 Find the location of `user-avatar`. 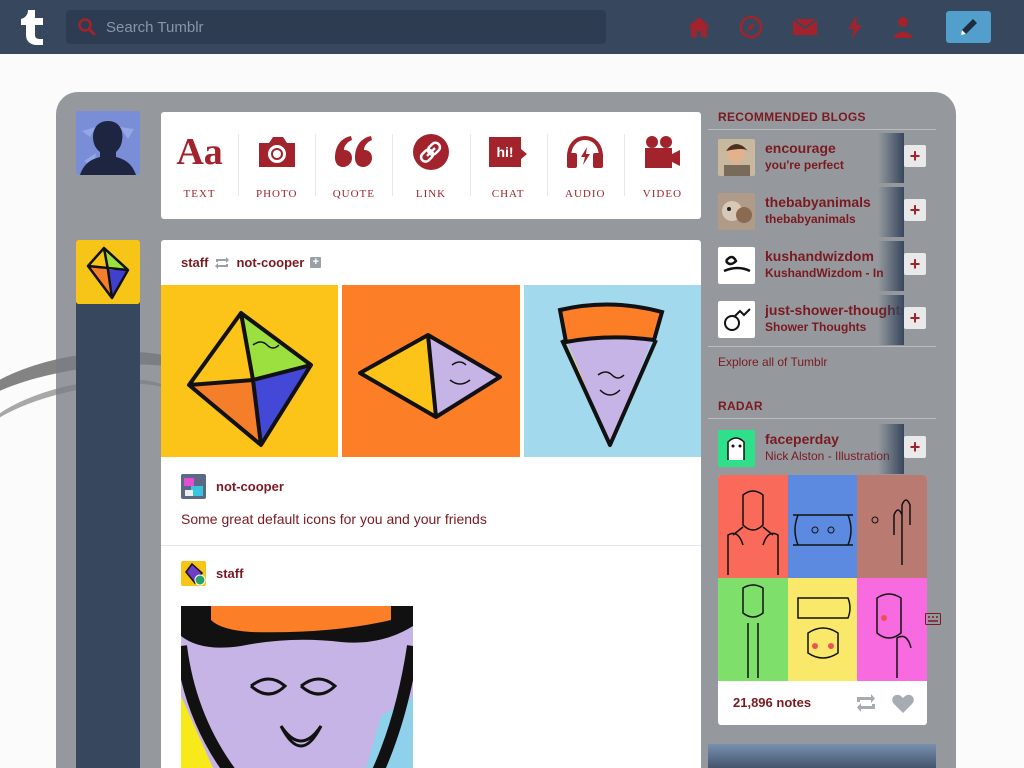

user-avatar is located at coordinates (108, 143).